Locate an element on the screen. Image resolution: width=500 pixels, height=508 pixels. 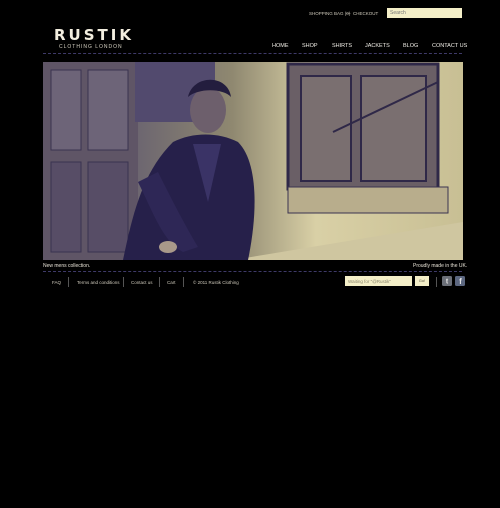
nav-shop: SHOP is located at coordinates (310, 46).